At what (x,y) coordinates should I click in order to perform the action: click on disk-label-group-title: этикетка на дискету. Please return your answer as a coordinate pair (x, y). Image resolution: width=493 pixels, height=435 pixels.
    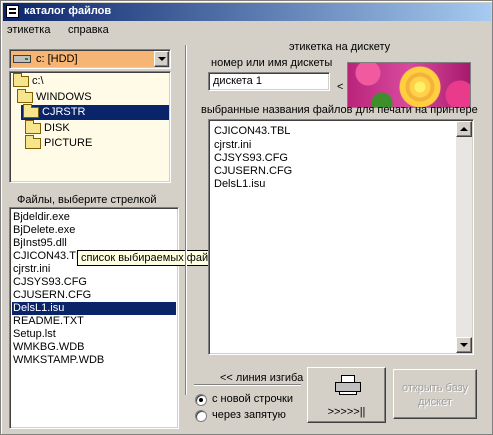
    Looking at the image, I should click on (340, 47).